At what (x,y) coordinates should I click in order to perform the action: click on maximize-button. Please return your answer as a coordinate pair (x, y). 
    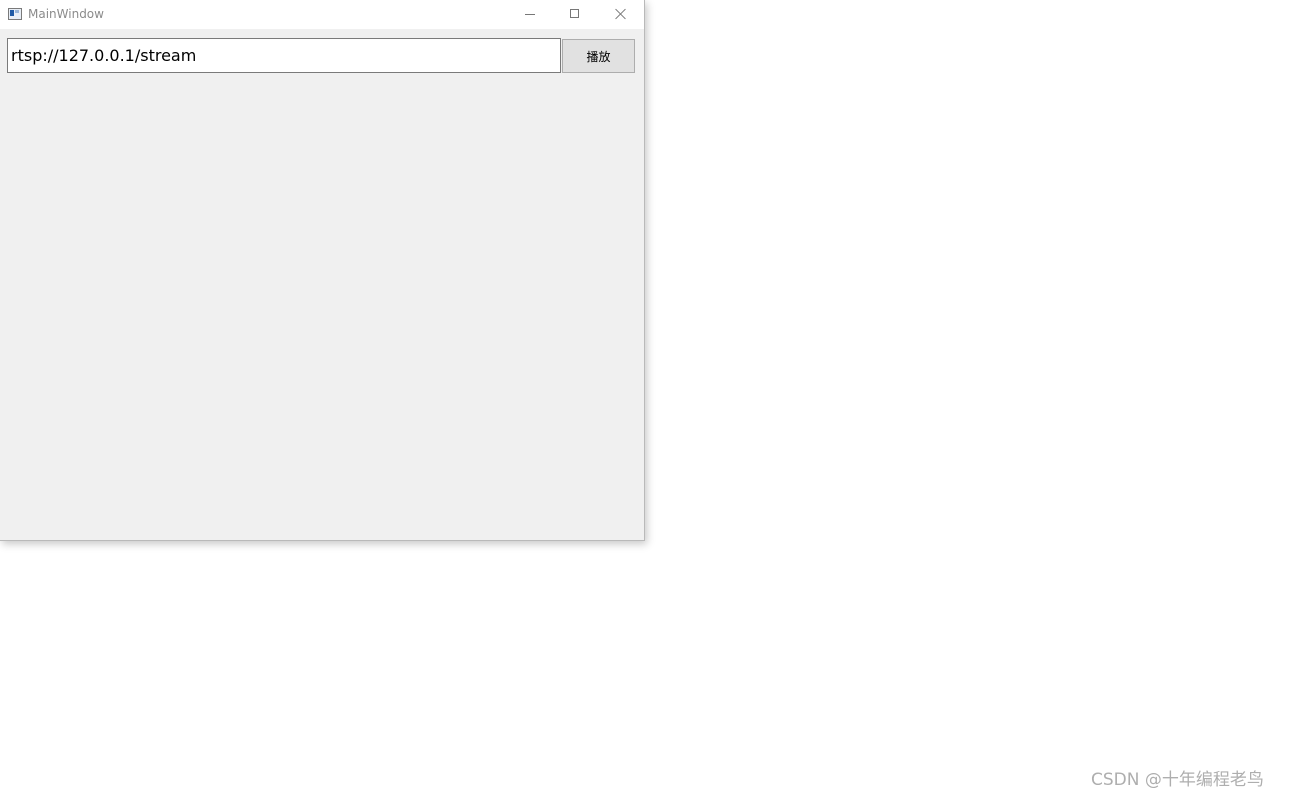
    Looking at the image, I should click on (575, 14).